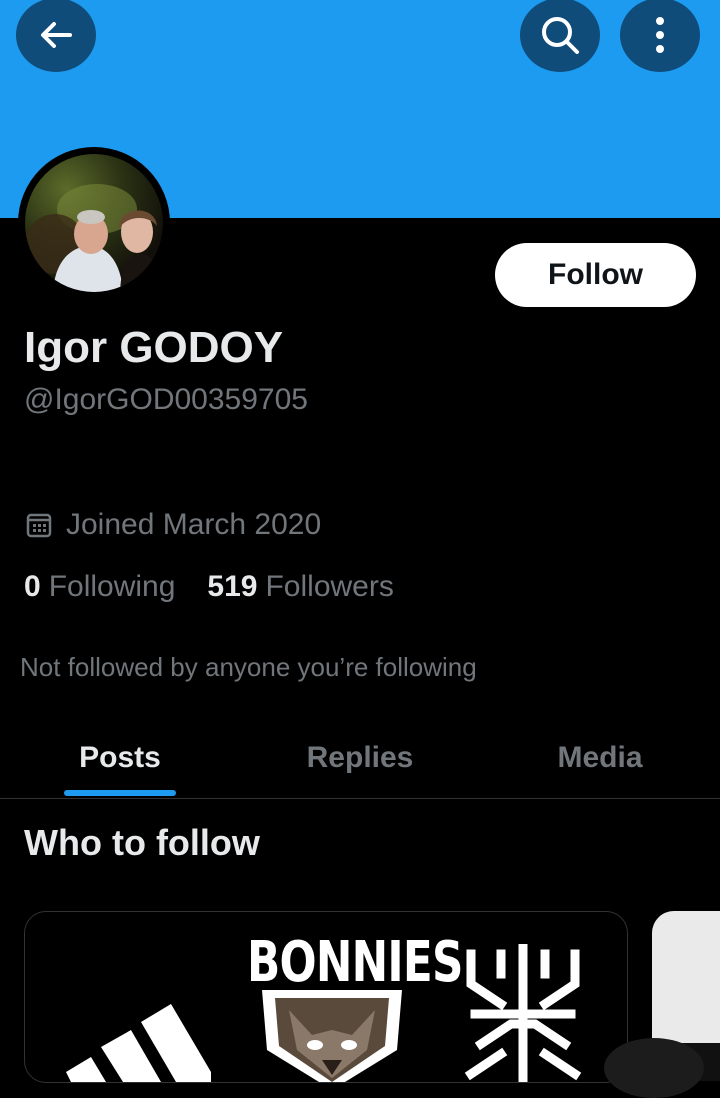 Image resolution: width=720 pixels, height=1098 pixels. I want to click on avatar-photo, so click(94, 223).